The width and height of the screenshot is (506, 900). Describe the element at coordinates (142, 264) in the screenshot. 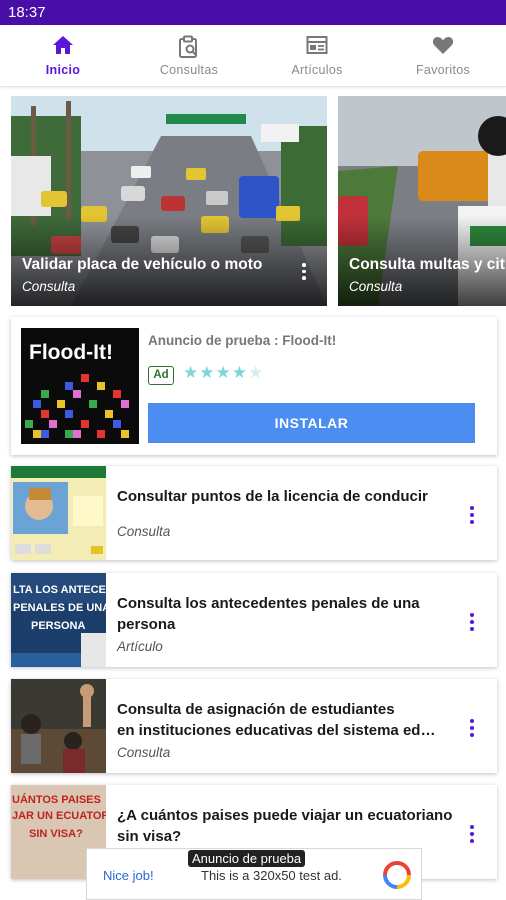

I see `carousel-card-title: Validar placa de vehículo o moto` at that location.